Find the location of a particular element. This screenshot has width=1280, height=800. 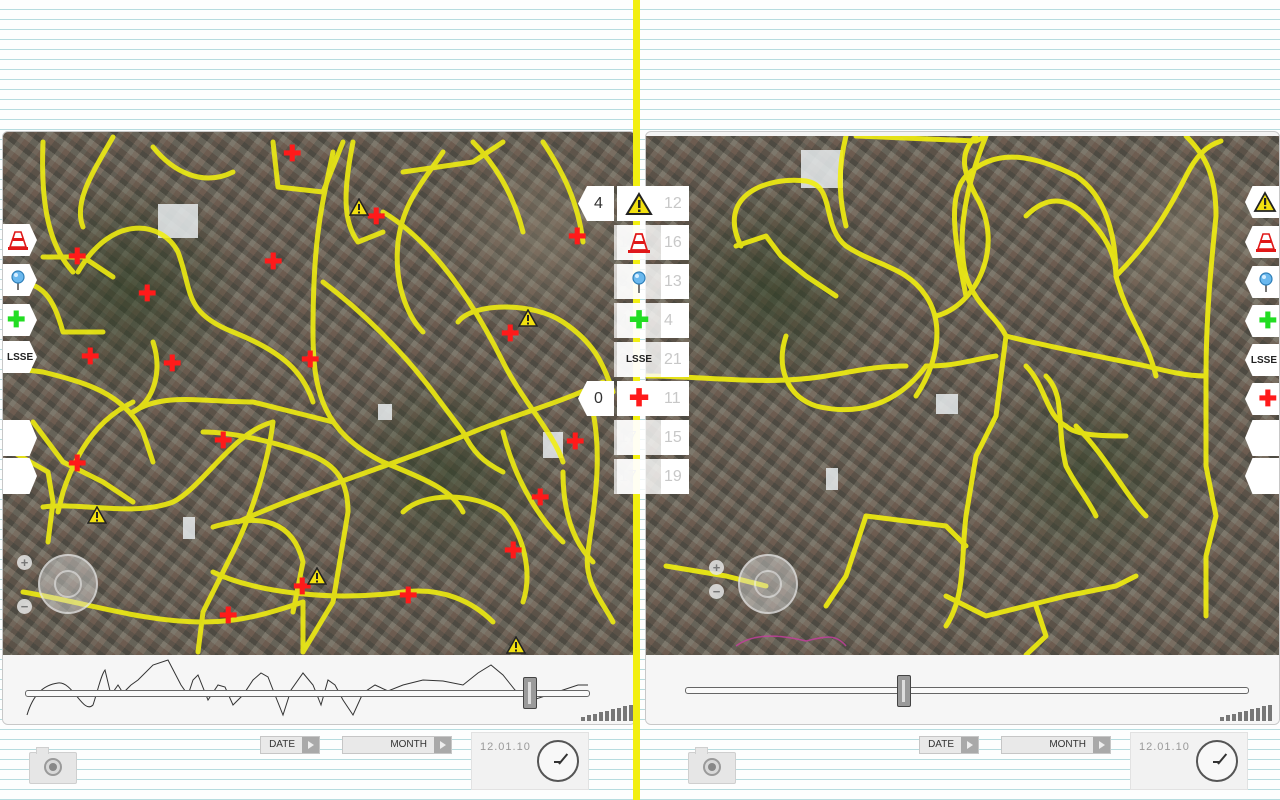

right-timeline-thumb is located at coordinates (904, 691).